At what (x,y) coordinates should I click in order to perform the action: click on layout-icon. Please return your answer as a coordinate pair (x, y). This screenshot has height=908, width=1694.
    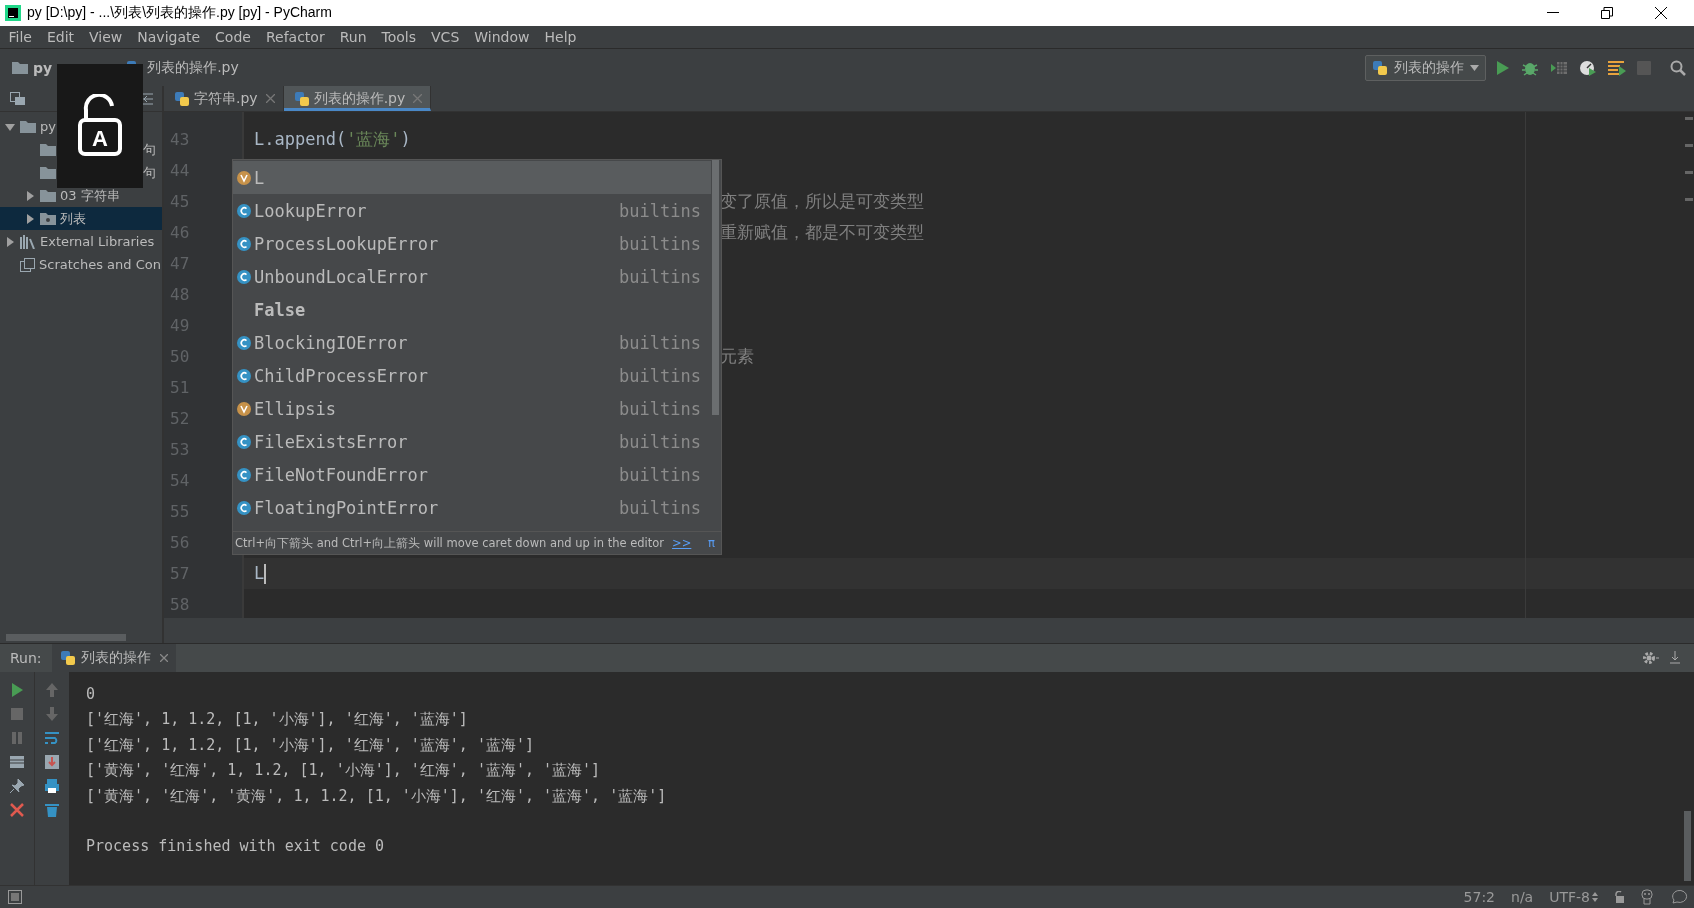
    Looking at the image, I should click on (17, 762).